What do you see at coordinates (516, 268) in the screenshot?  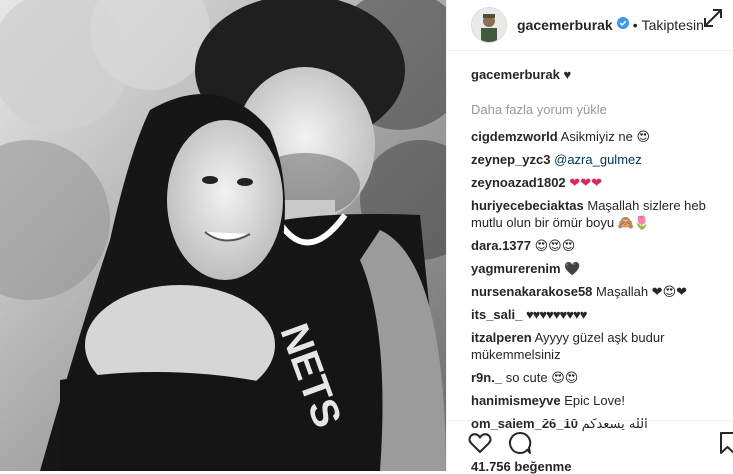 I see `comment-username: yagmurerenim` at bounding box center [516, 268].